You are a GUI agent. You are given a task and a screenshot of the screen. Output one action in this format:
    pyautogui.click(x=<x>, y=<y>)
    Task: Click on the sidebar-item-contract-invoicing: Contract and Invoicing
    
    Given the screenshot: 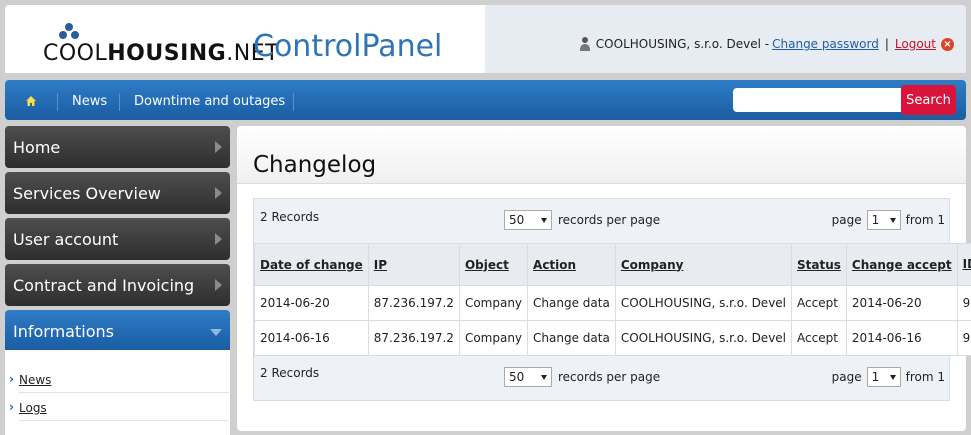 What is the action you would take?
    pyautogui.click(x=117, y=285)
    